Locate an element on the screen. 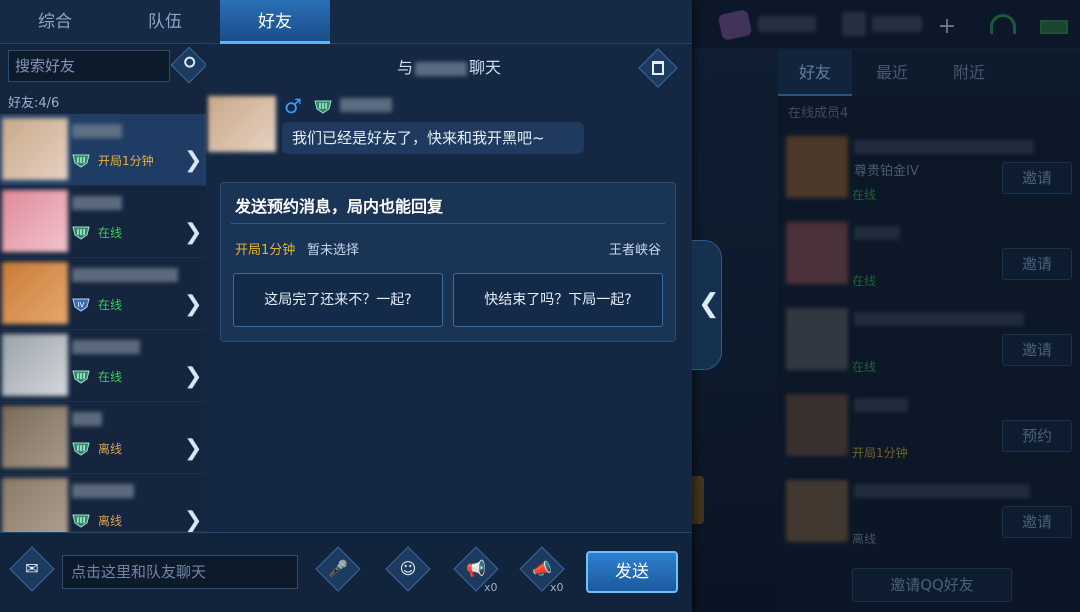 The width and height of the screenshot is (1080, 612). currency-amount is located at coordinates (787, 24).